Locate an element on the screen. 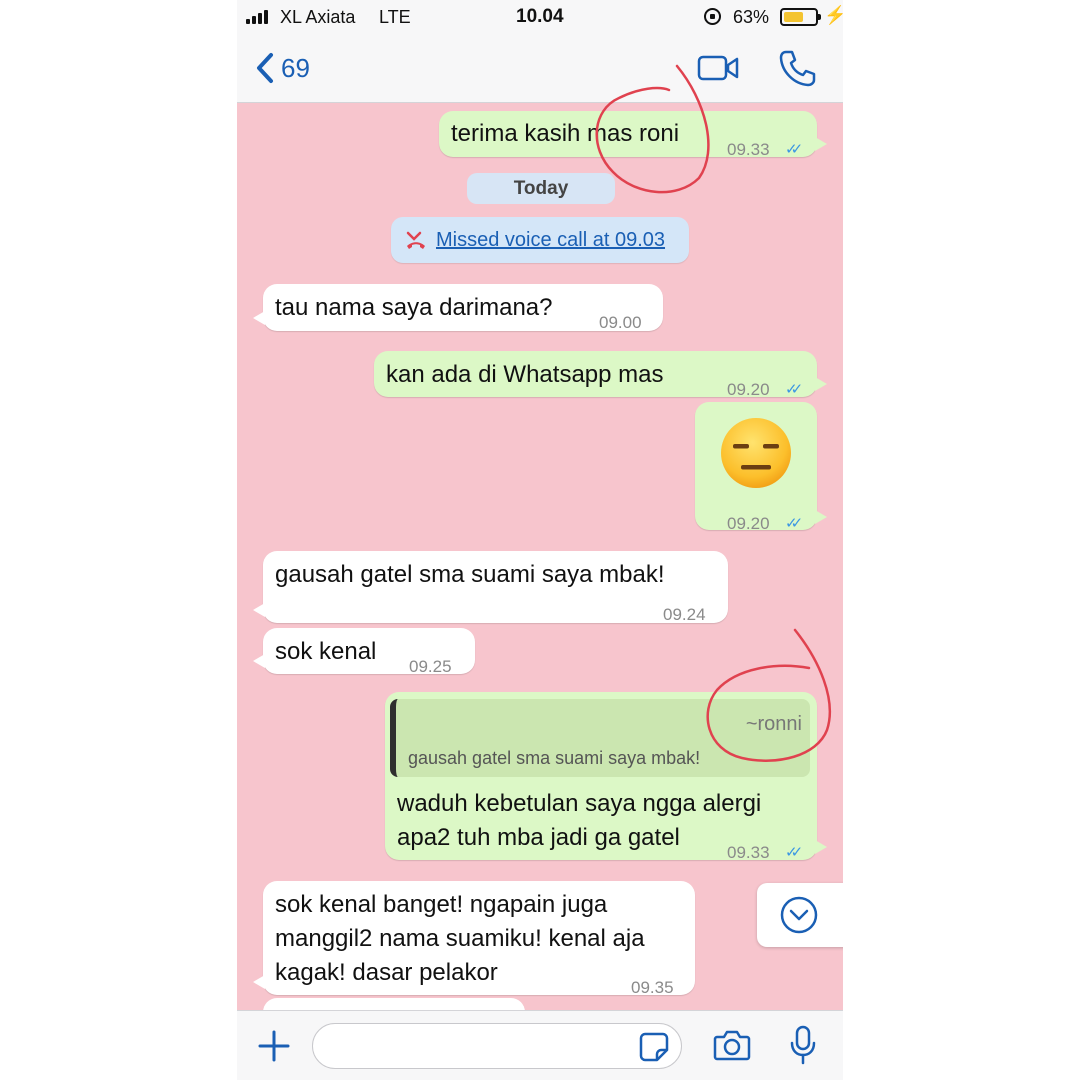  message-bubble-incoming: tau nama saya darimana? 09.00 is located at coordinates (458, 308).